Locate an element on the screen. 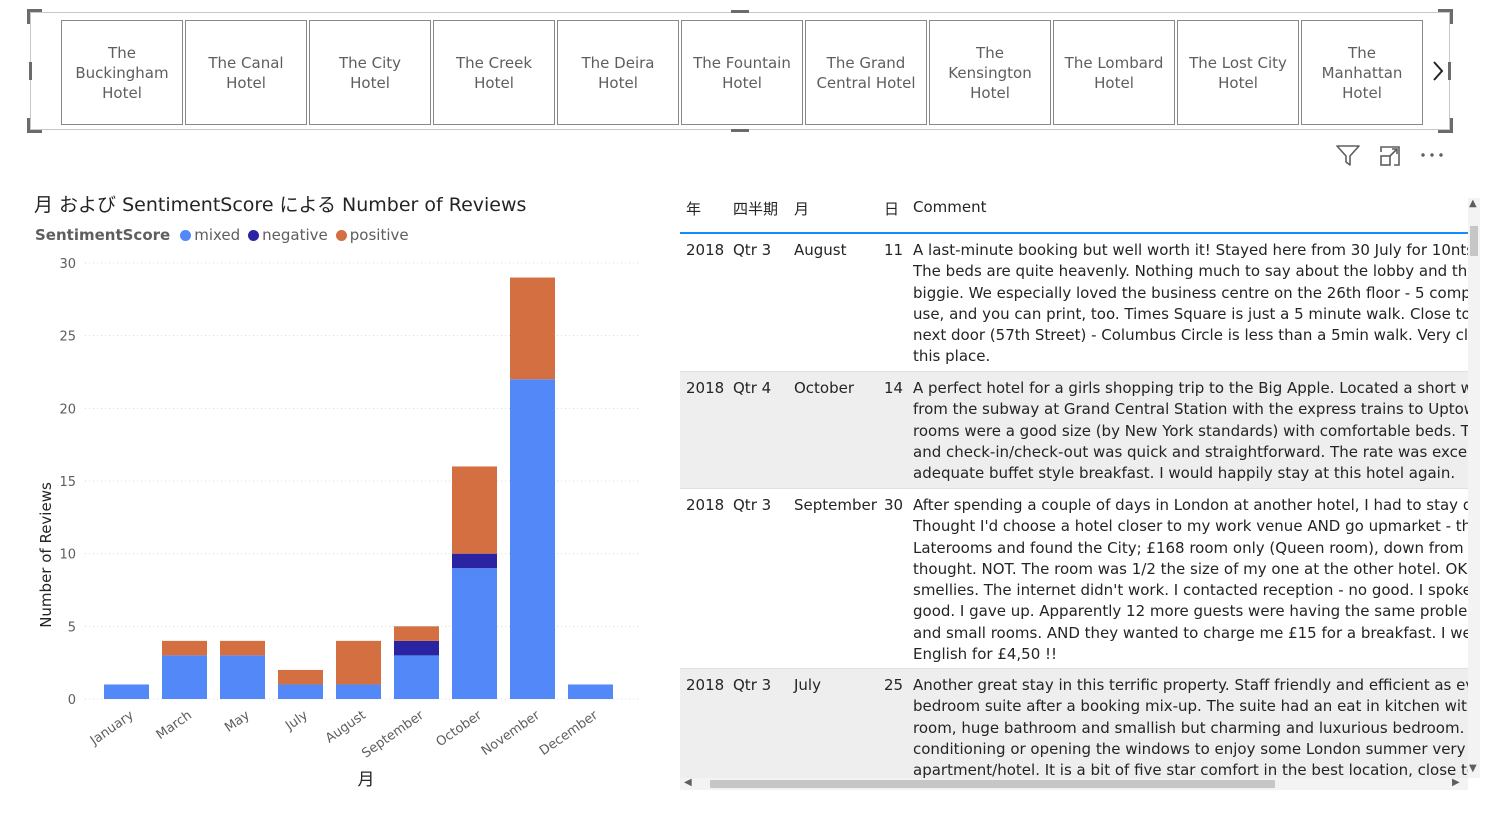 The width and height of the screenshot is (1498, 832). slicer-tile-label: The Buckingham Hotel is located at coordinates (121, 73).